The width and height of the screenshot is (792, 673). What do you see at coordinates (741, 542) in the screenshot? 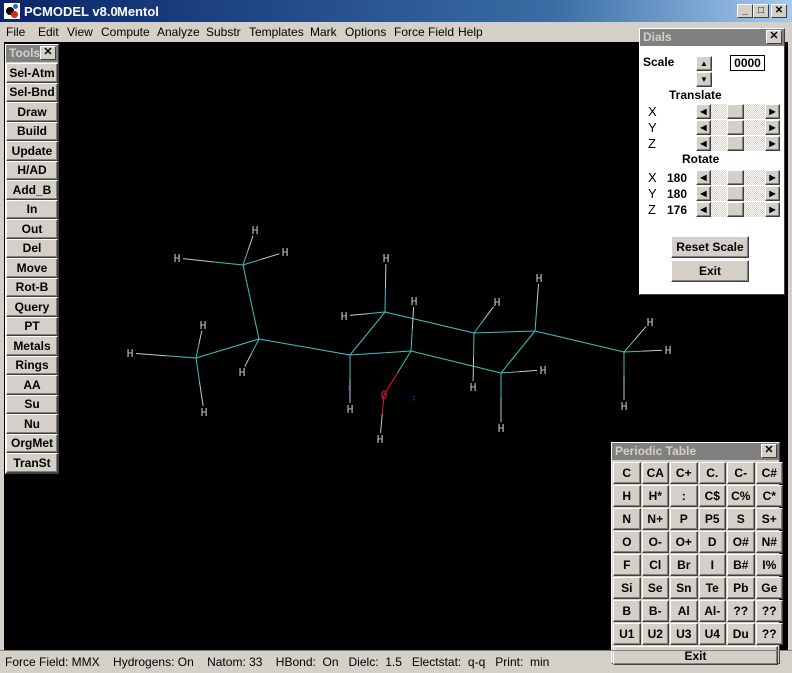
I see `element-button: O#` at bounding box center [741, 542].